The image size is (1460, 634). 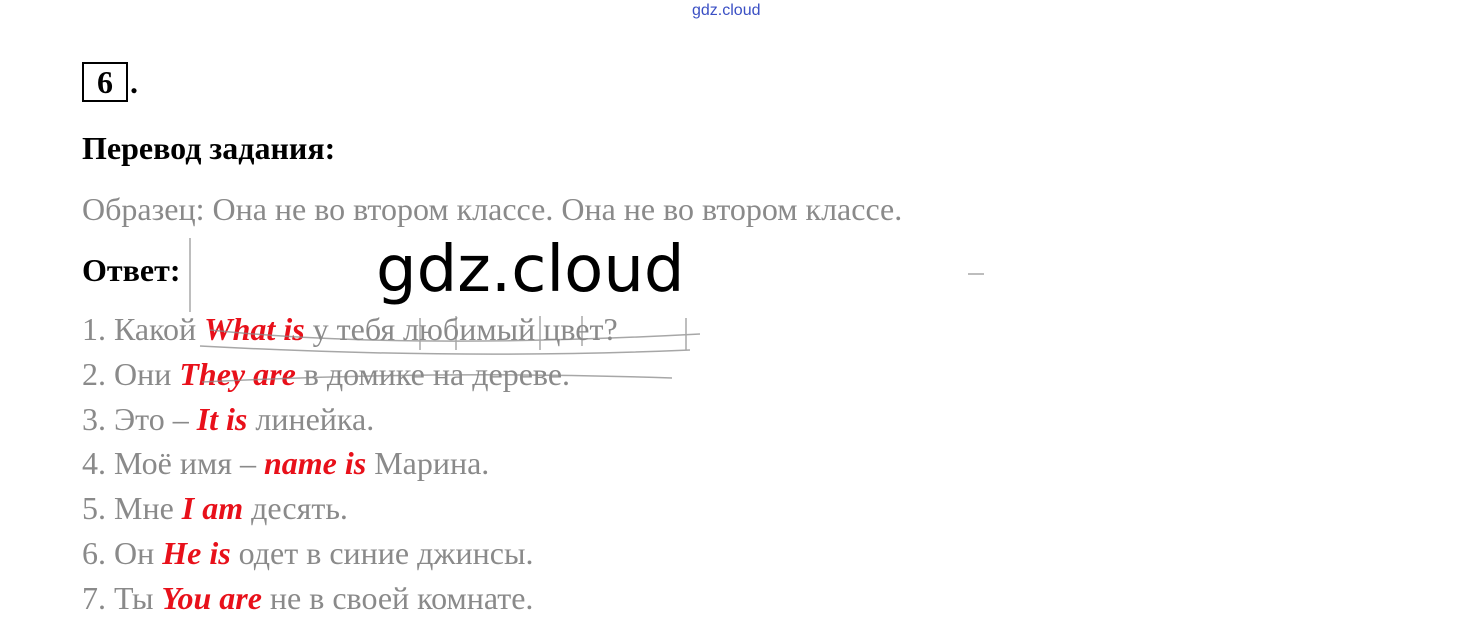 I want to click on list-item: 5. Мне I am десять., so click(x=350, y=508).